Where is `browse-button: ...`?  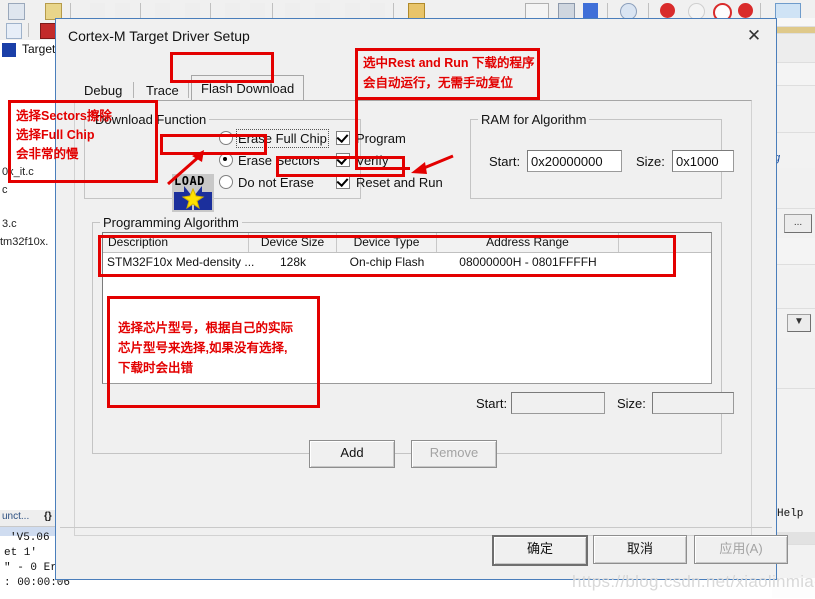
browse-button: ... is located at coordinates (798, 223).